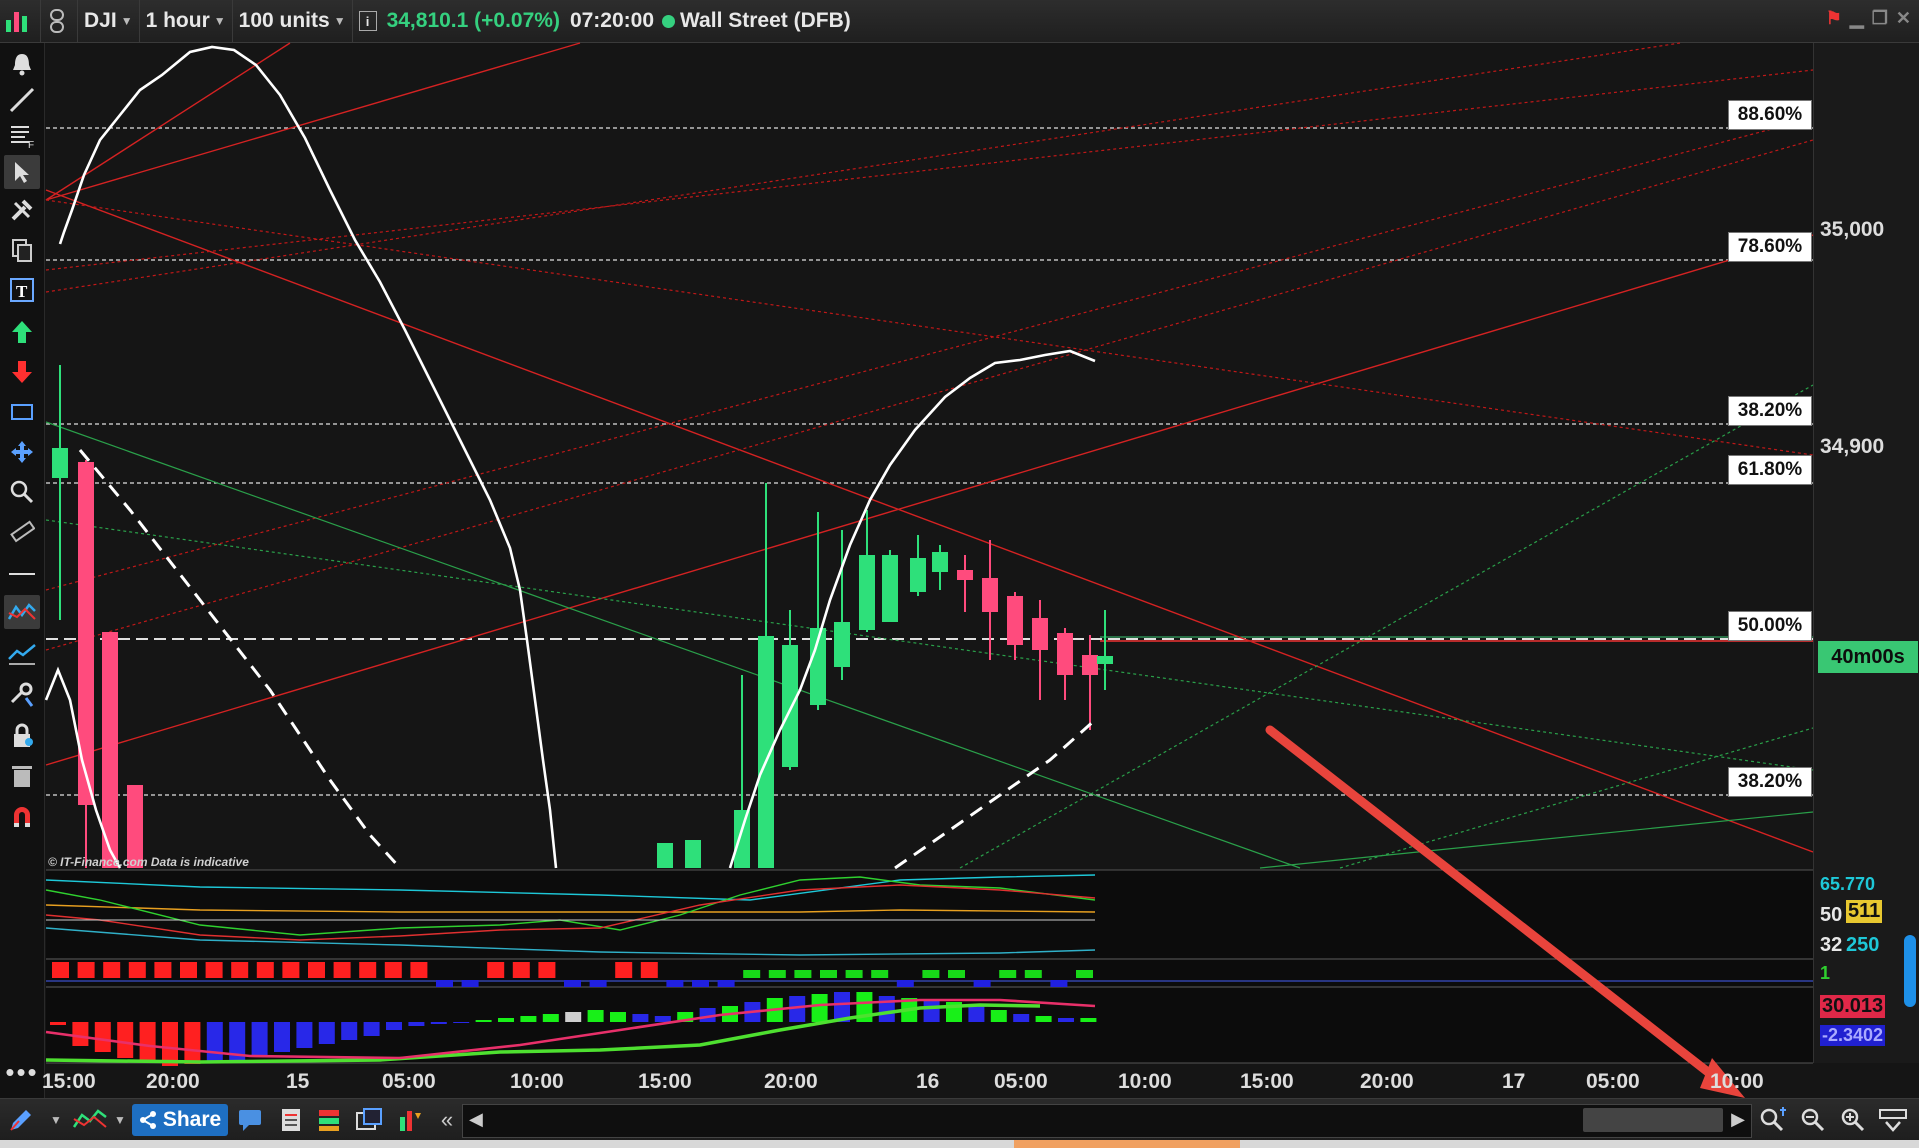  Describe the element at coordinates (1653, 1120) in the screenshot. I see `scroll-thumb` at that location.